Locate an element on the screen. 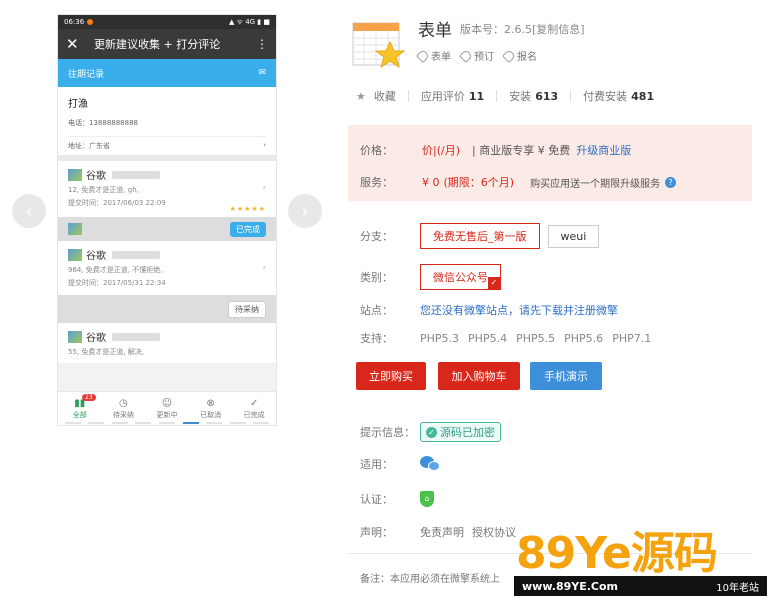  service-label: 服务： is located at coordinates (376, 182).